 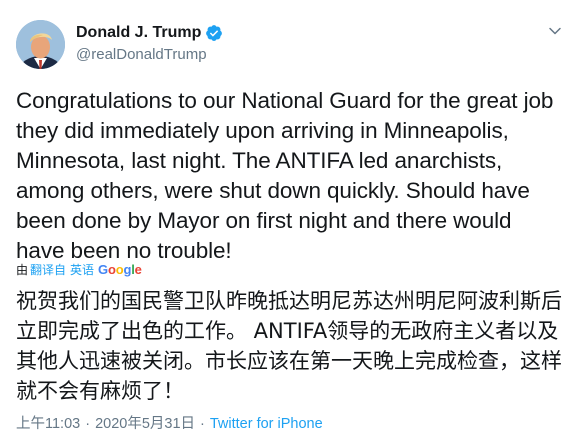 What do you see at coordinates (149, 55) in the screenshot?
I see `handle: @realDonaldTrump` at bounding box center [149, 55].